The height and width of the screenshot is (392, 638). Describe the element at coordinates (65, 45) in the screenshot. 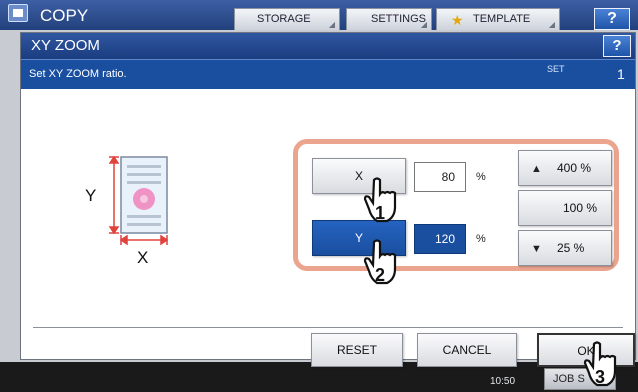

I see `dialog-title: XY ZOOM` at that location.